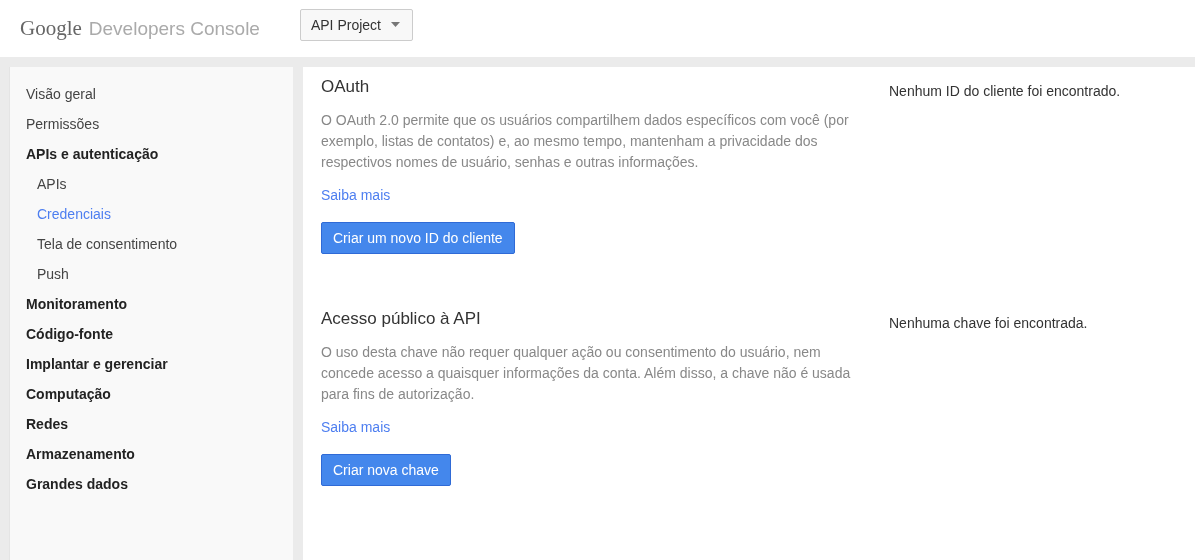 This screenshot has width=1195, height=560. I want to click on section-title: Acesso público à API, so click(401, 319).